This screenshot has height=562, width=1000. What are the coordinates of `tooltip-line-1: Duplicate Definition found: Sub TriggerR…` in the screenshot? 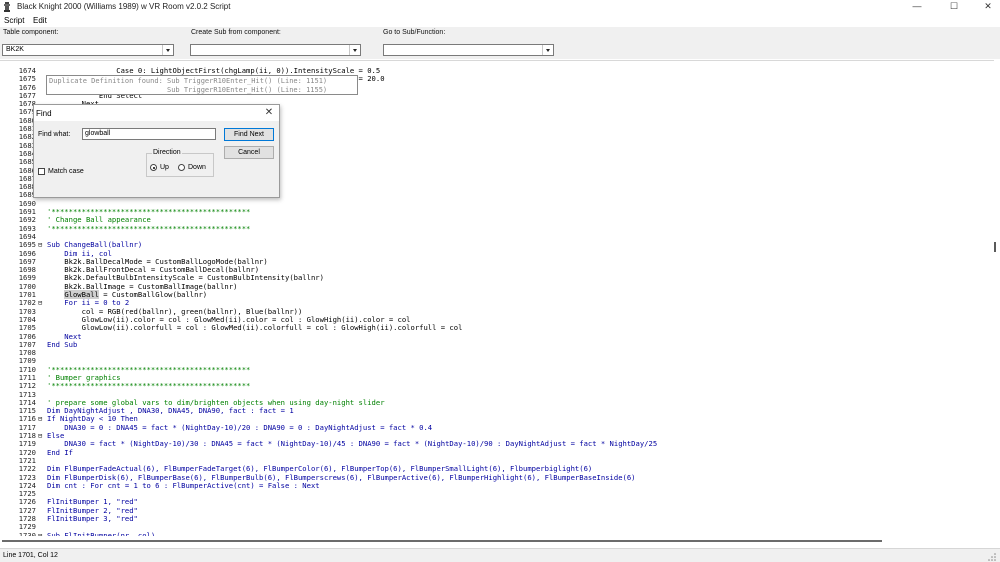 It's located at (188, 81).